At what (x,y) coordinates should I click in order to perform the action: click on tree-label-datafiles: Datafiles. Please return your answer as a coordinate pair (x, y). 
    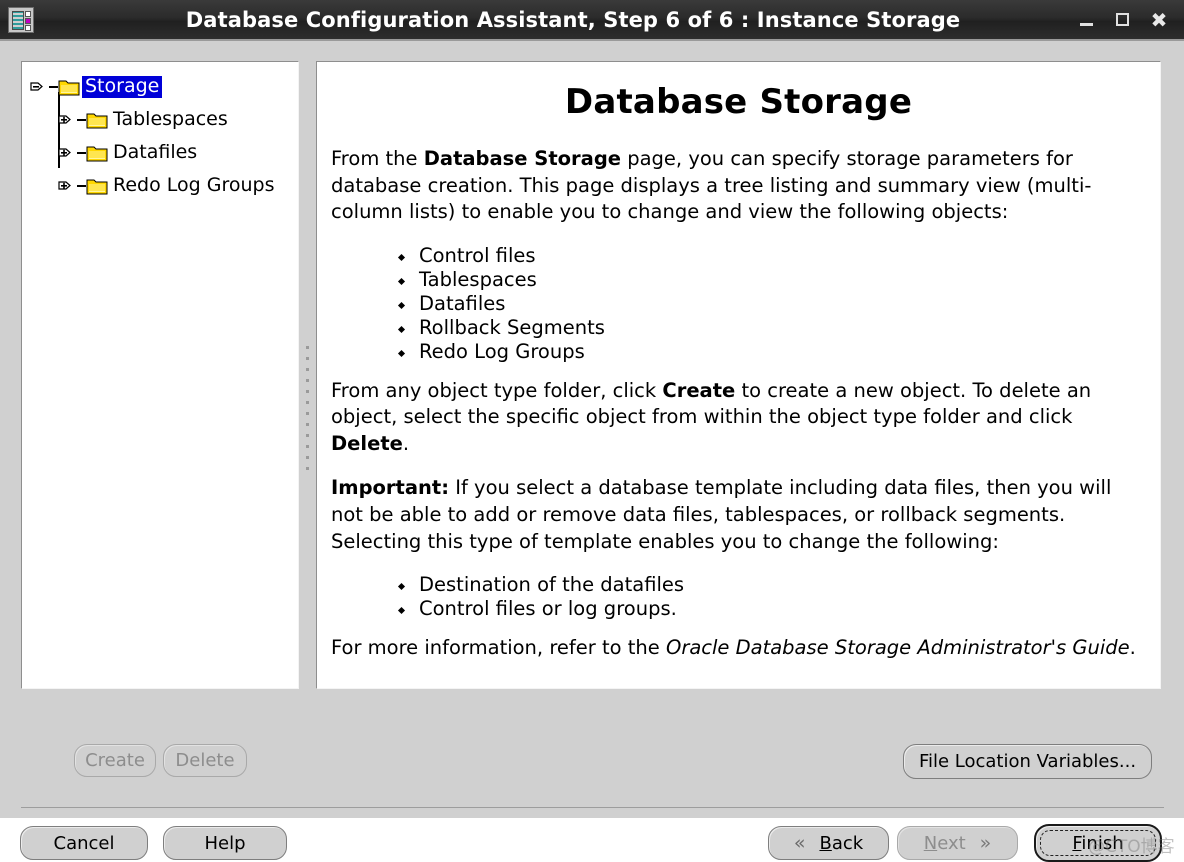
    Looking at the image, I should click on (155, 153).